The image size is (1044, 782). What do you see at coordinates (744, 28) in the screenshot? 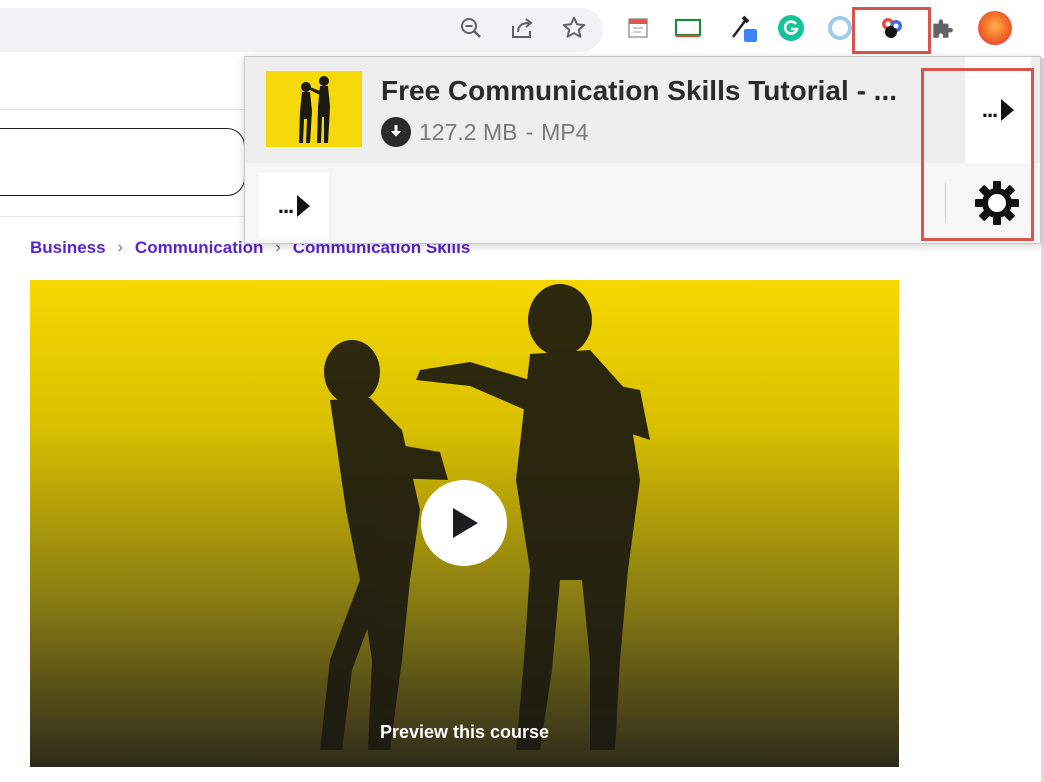
I see `color-picker-extension-icon` at bounding box center [744, 28].